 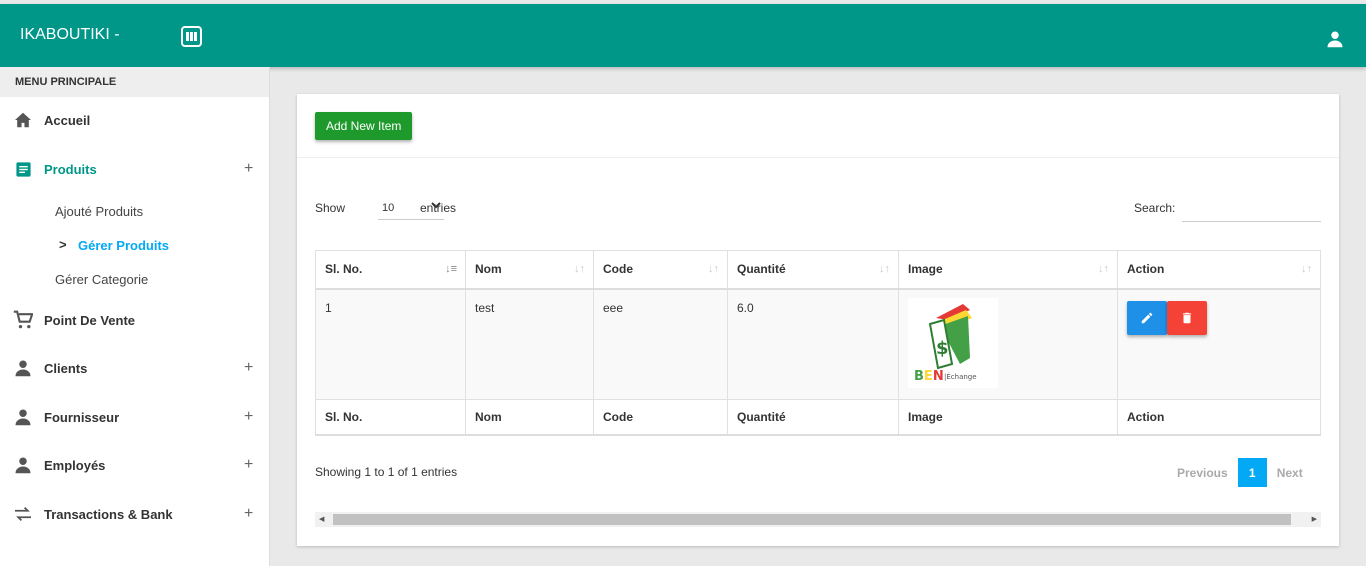 I want to click on sidebar-item-label: Accueil, so click(x=67, y=120).